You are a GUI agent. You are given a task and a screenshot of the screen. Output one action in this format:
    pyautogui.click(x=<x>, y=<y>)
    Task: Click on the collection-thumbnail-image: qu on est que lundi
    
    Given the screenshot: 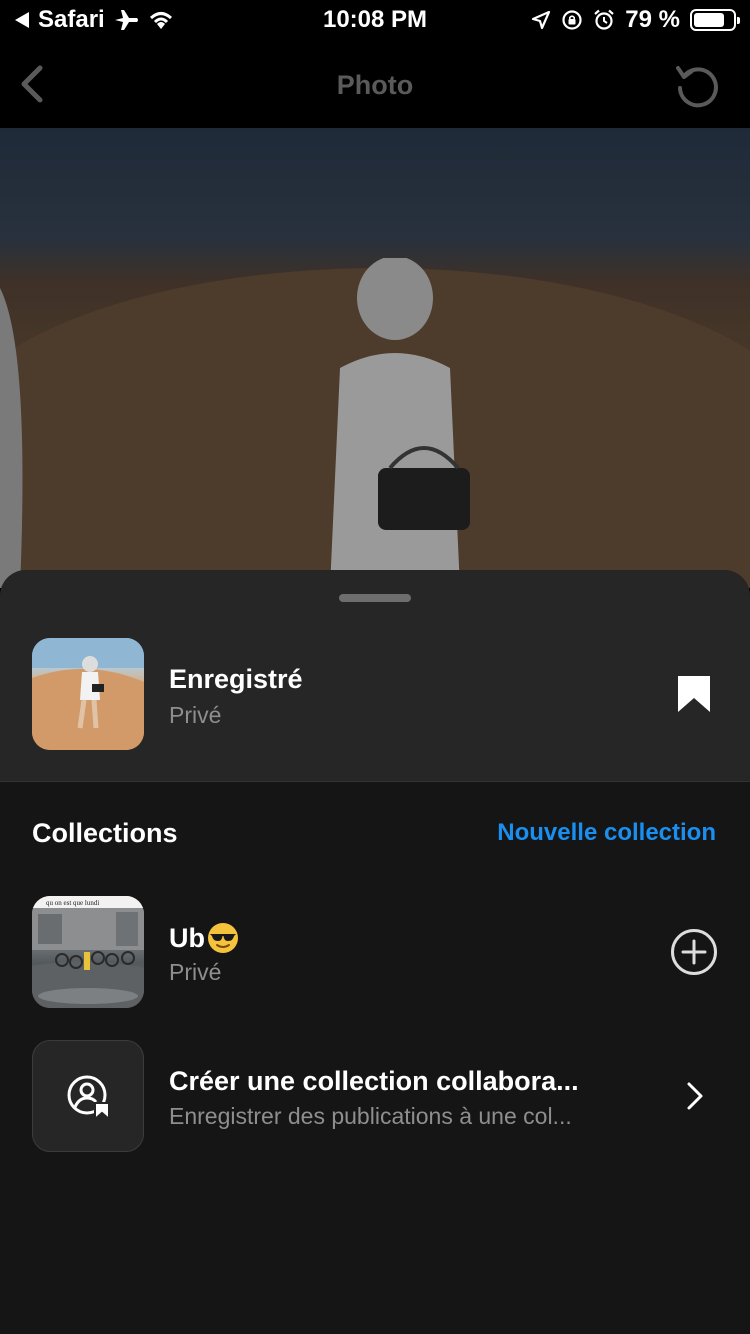 What is the action you would take?
    pyautogui.click(x=88, y=952)
    